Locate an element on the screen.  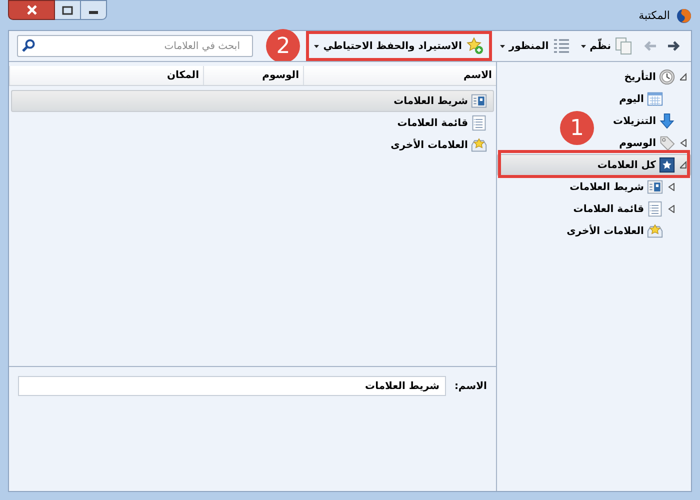
close-button is located at coordinates (31, 10).